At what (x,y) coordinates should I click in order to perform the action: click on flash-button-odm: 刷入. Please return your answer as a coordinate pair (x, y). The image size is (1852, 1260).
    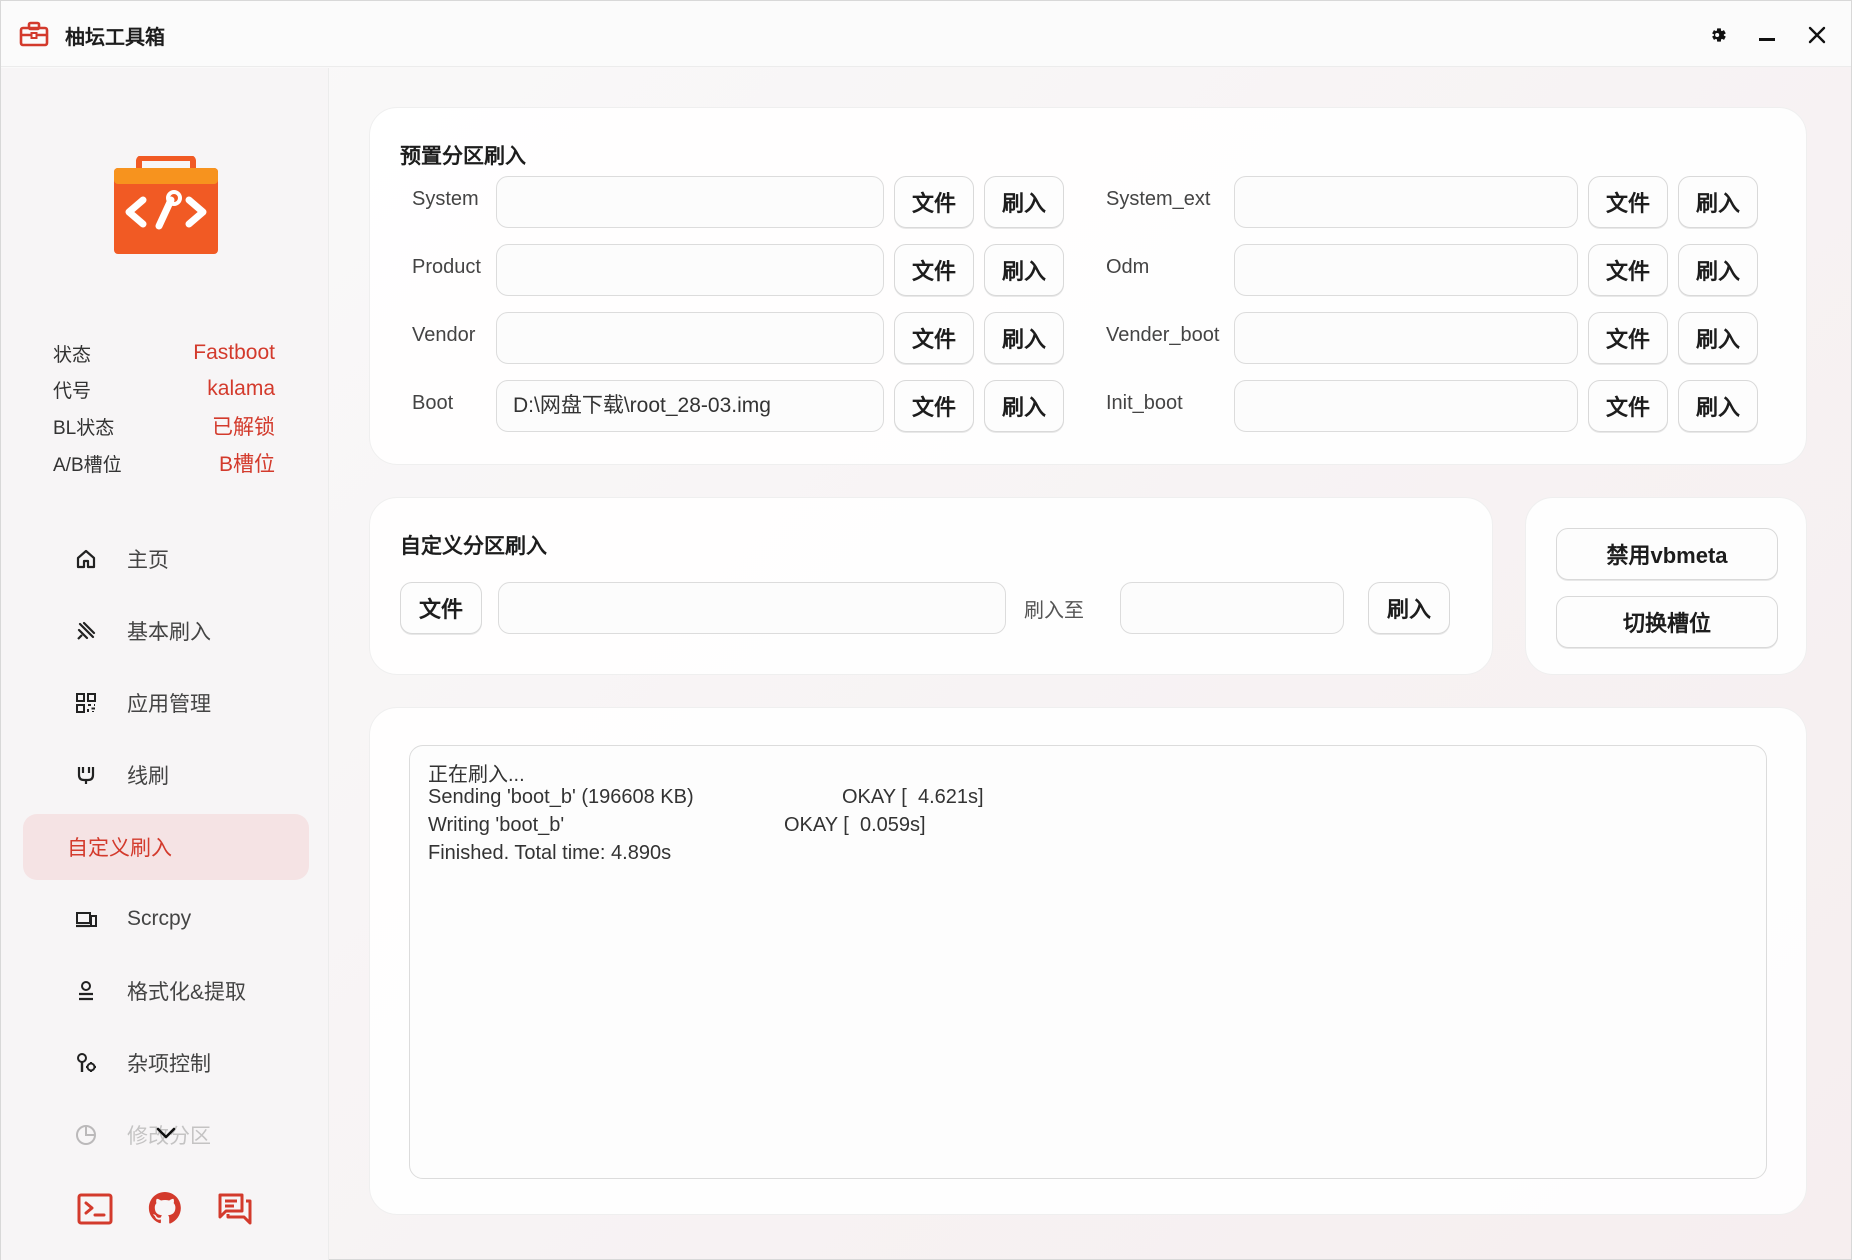
    Looking at the image, I should click on (1718, 270).